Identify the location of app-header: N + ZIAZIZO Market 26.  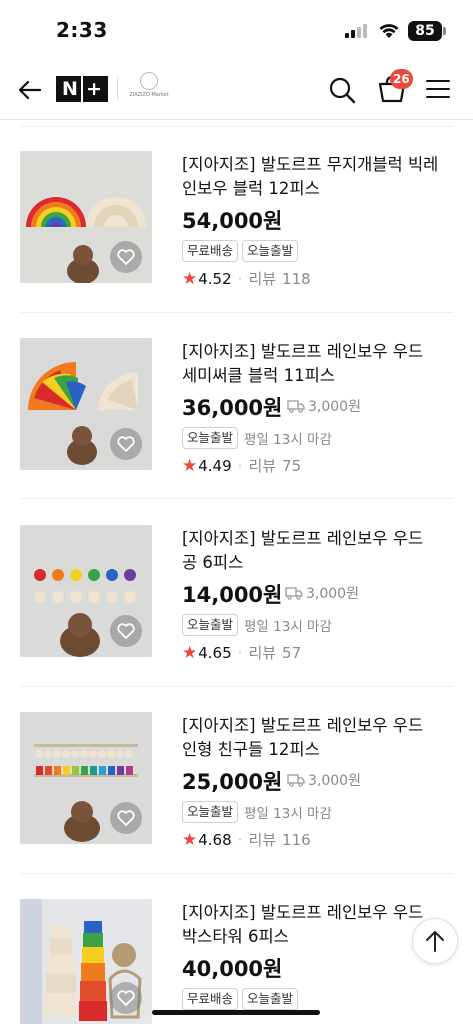
(236, 90).